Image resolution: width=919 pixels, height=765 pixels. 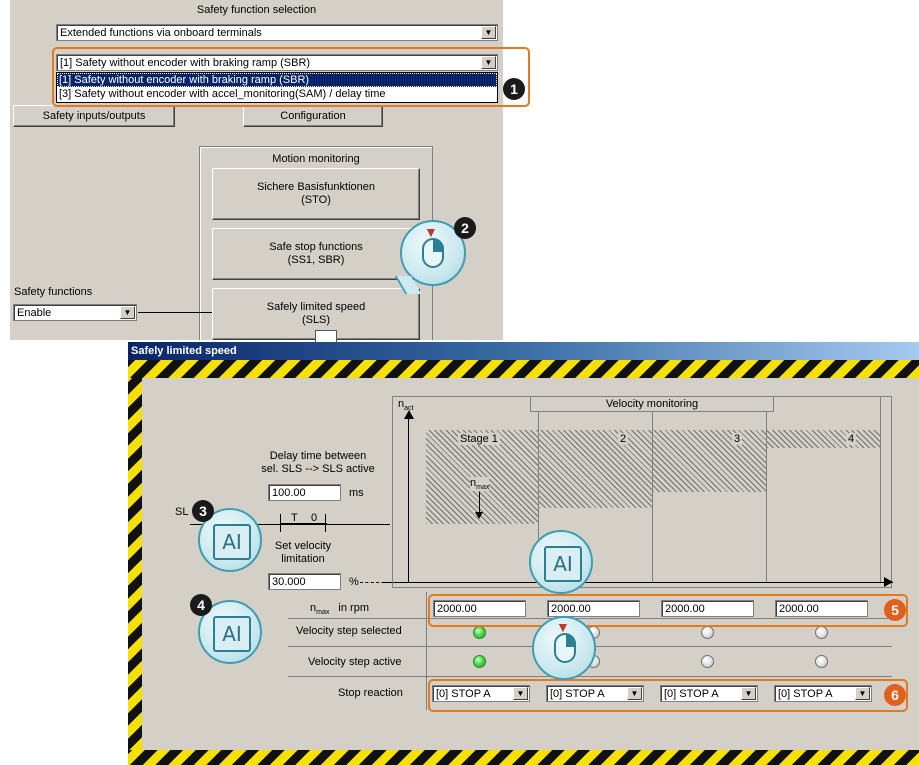 What do you see at coordinates (895, 610) in the screenshot?
I see `callout-5: 5` at bounding box center [895, 610].